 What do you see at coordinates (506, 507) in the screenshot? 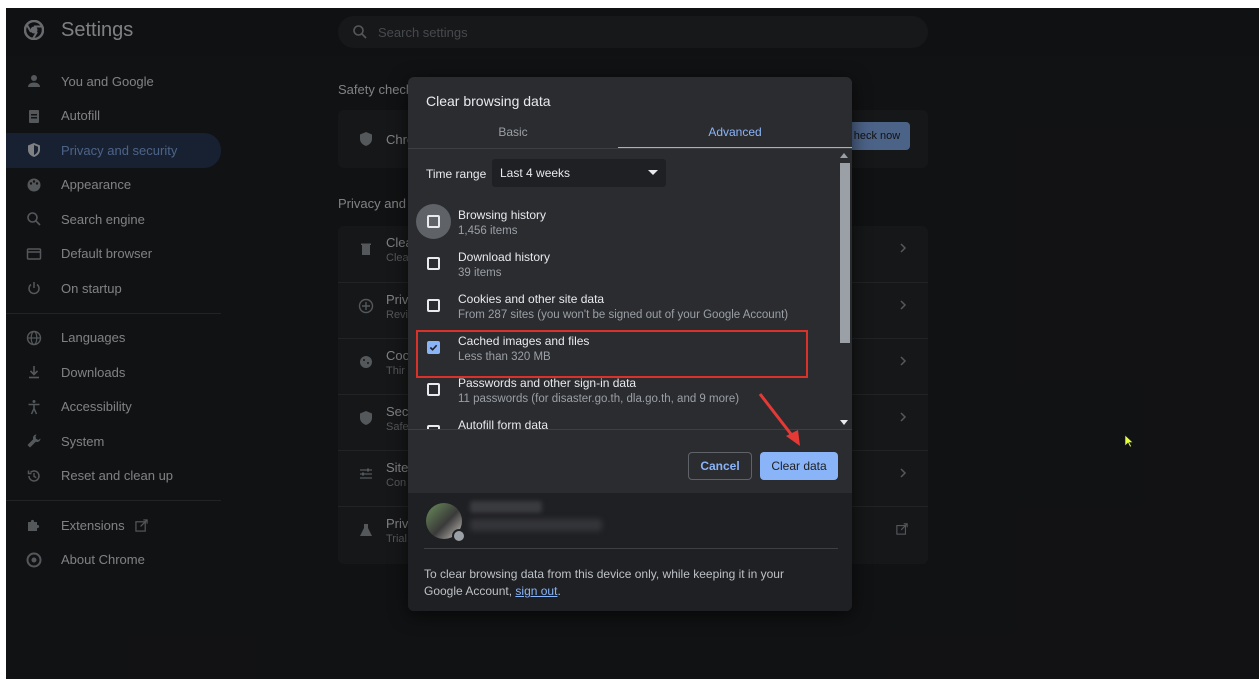
I see `account-name-redacted` at bounding box center [506, 507].